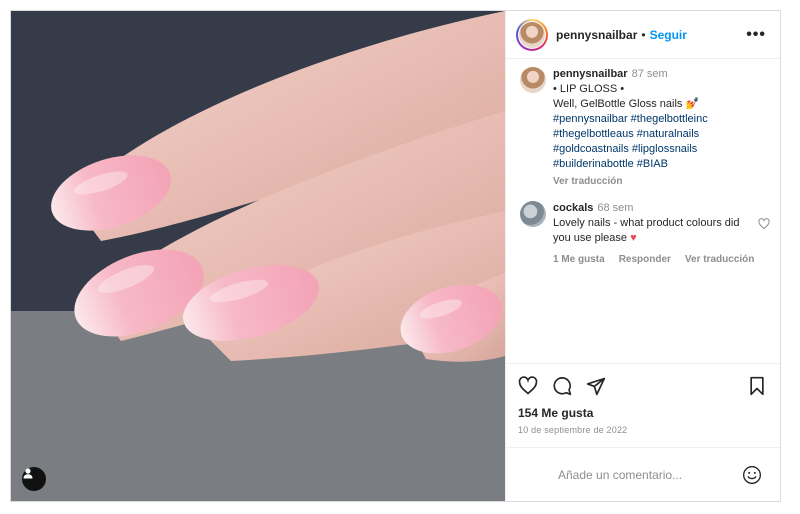  Describe the element at coordinates (573, 208) in the screenshot. I see `commenter-username: cockals` at that location.